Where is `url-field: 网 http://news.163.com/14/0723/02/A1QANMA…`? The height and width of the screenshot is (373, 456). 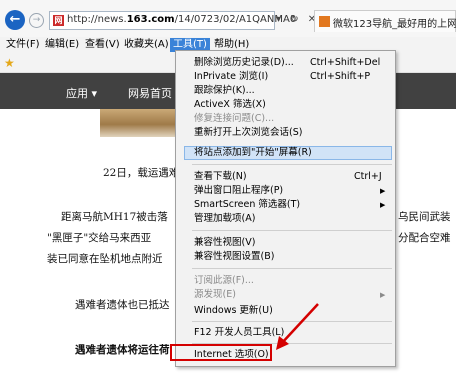
url-field: 网 http://news.163.com/14/0723/02/A1QANMA… is located at coordinates (172, 20).